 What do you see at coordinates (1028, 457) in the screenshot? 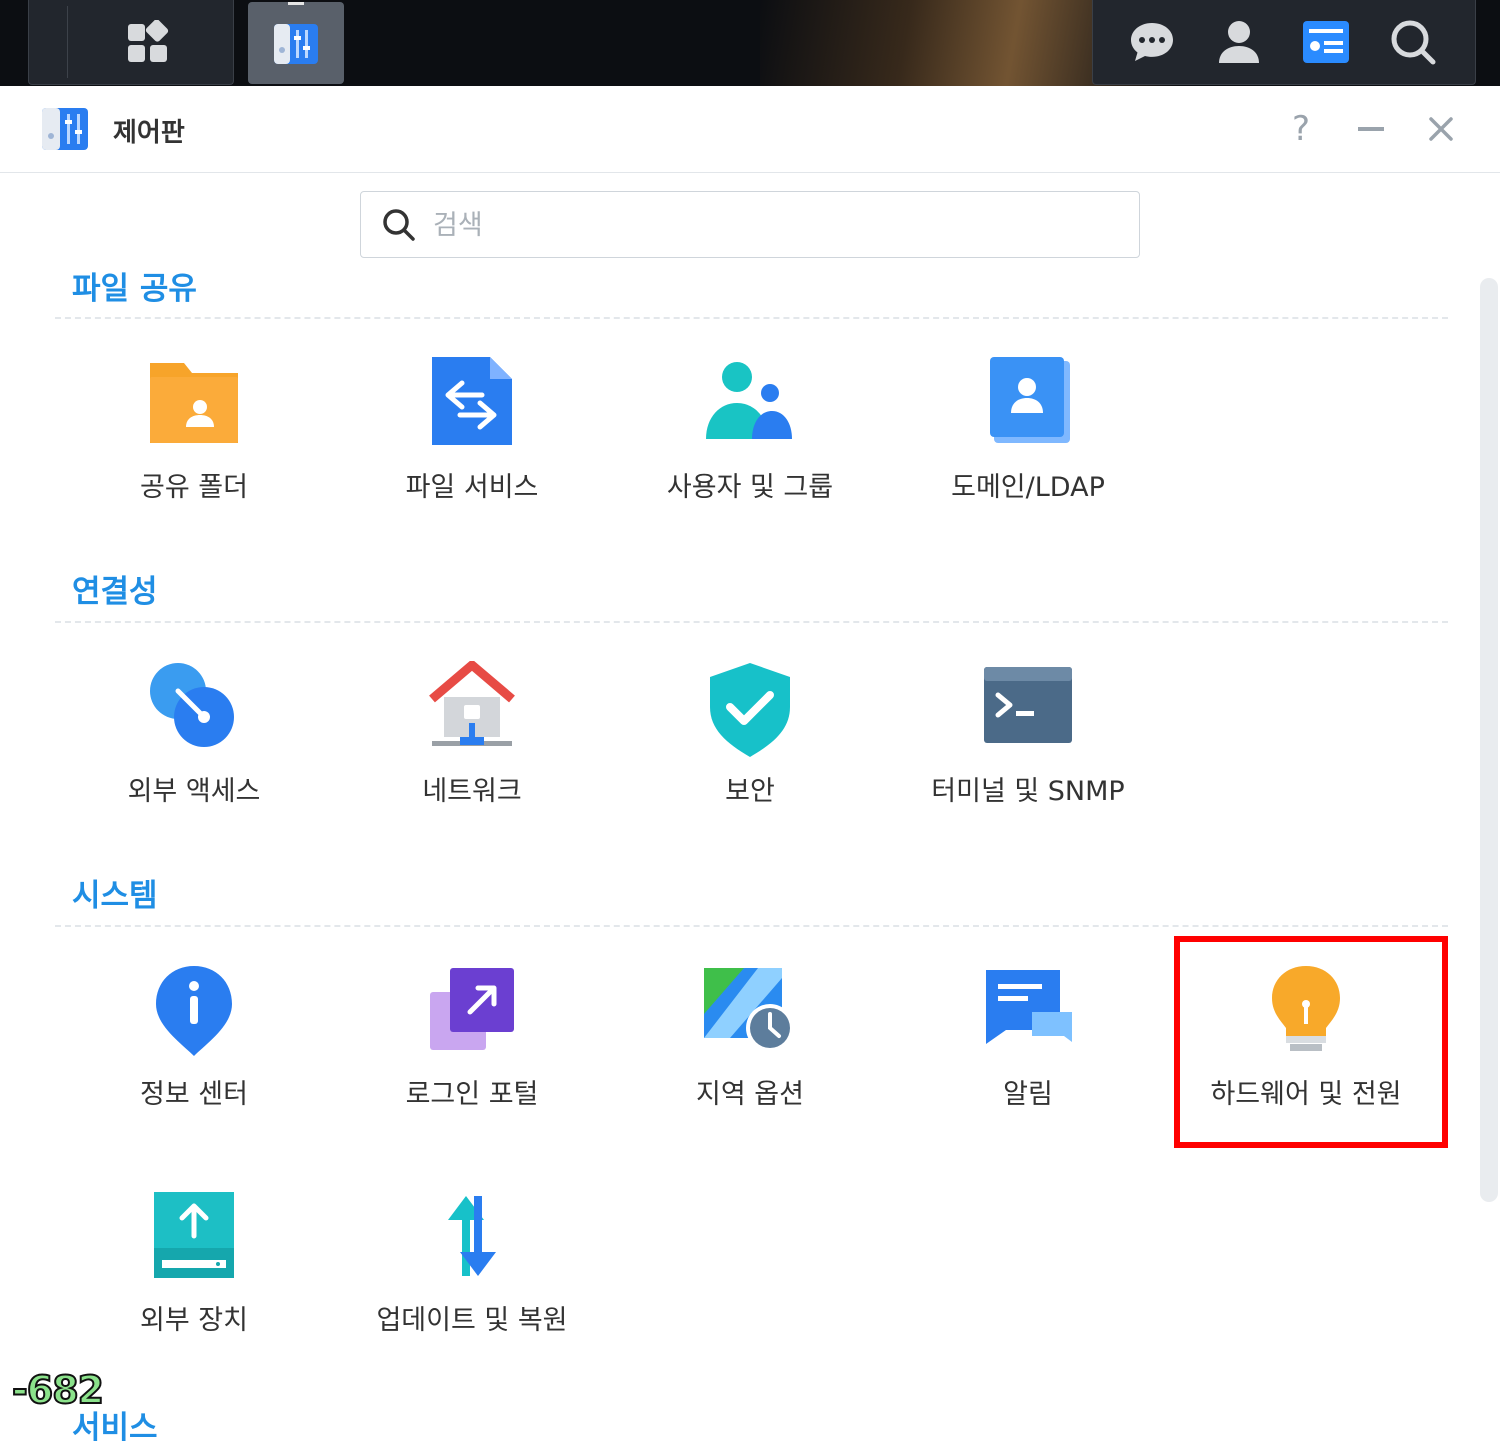
I see `tile-domain-ldap: 도메인/LDAP` at bounding box center [1028, 457].